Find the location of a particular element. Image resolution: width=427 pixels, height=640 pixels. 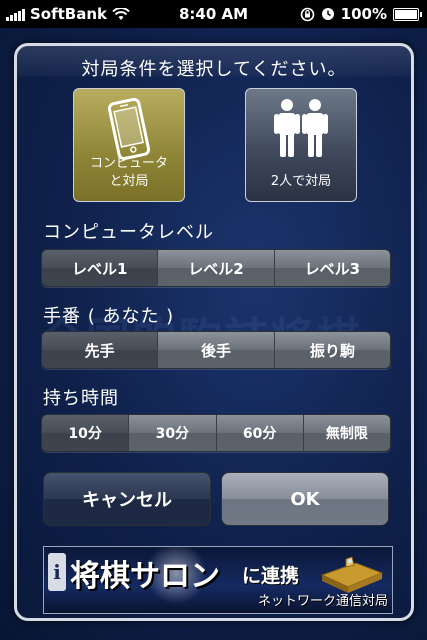

turn-segmented-control: 先手 後手 振り駒 is located at coordinates (216, 350).